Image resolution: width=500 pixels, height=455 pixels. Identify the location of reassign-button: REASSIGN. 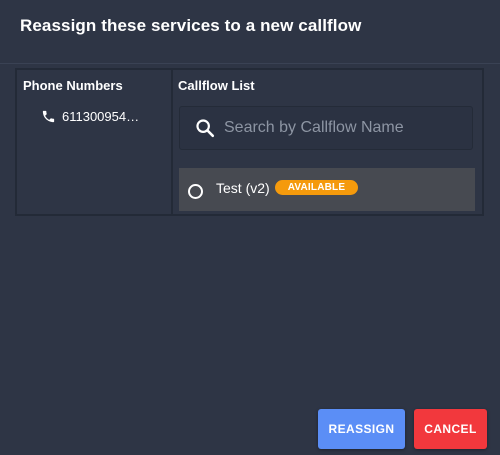
(361, 429).